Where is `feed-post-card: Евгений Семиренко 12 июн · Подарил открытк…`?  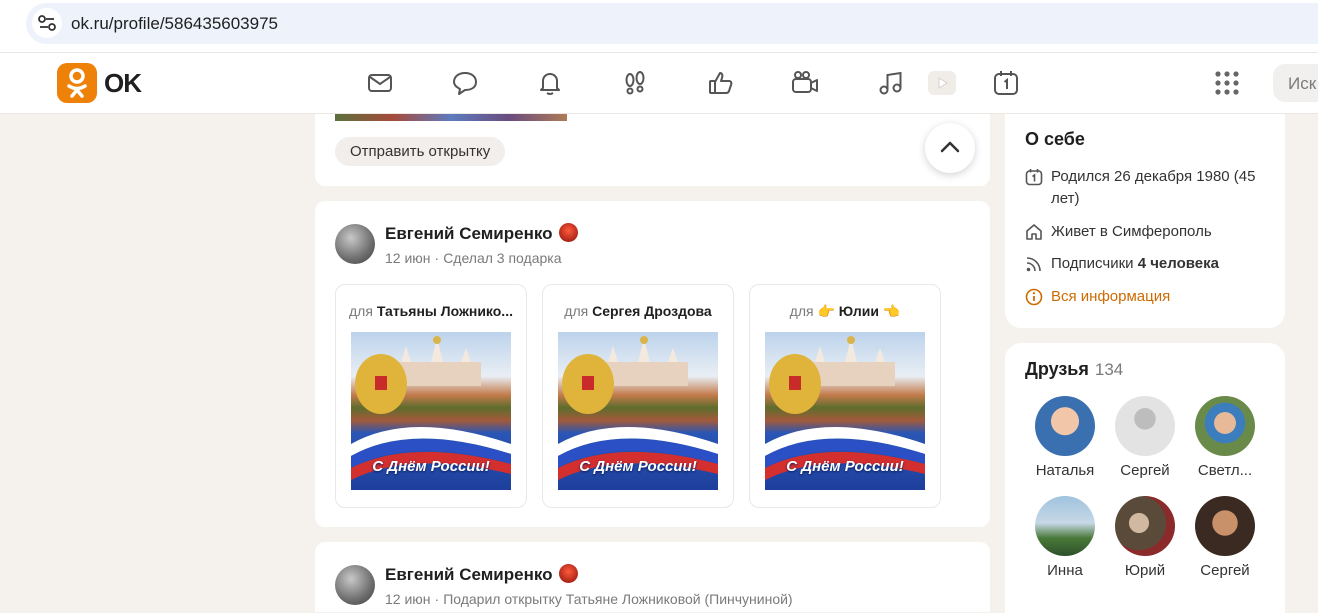 feed-post-card: Евгений Семиренко 12 июн · Подарил открытк… is located at coordinates (652, 577).